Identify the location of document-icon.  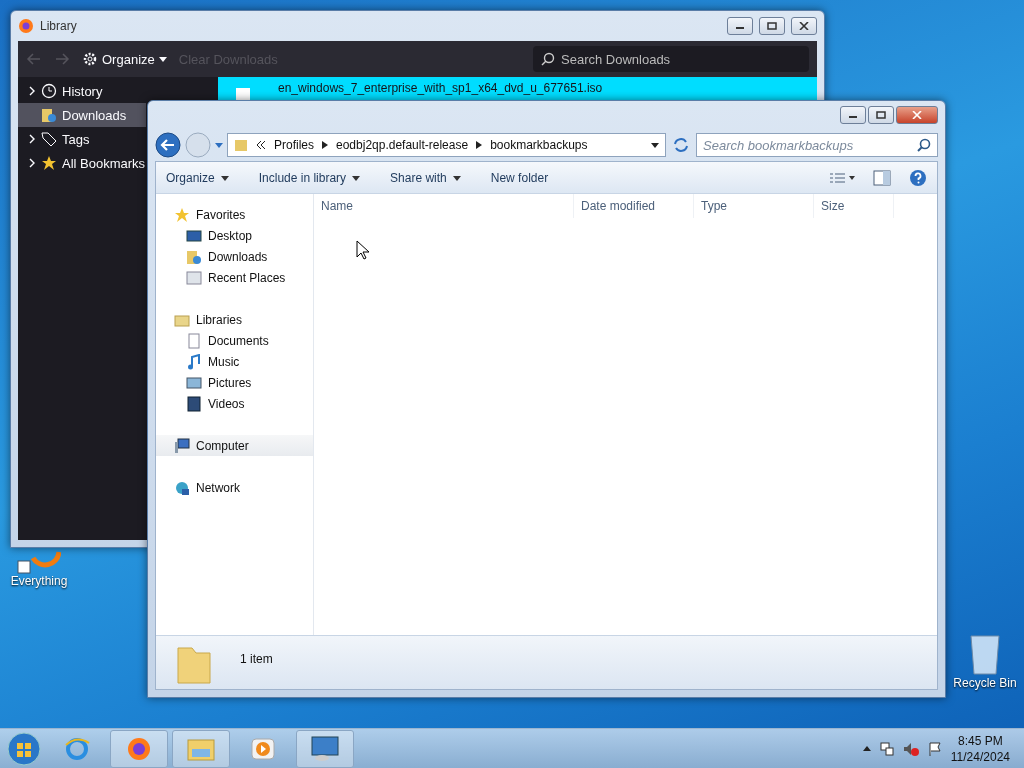
(194, 340).